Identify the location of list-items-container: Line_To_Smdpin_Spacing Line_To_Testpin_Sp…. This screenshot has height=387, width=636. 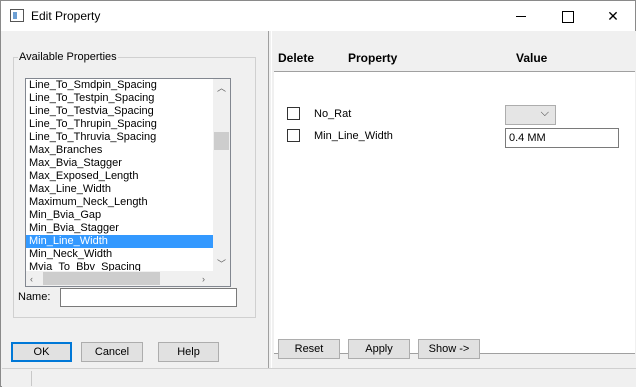
(120, 175).